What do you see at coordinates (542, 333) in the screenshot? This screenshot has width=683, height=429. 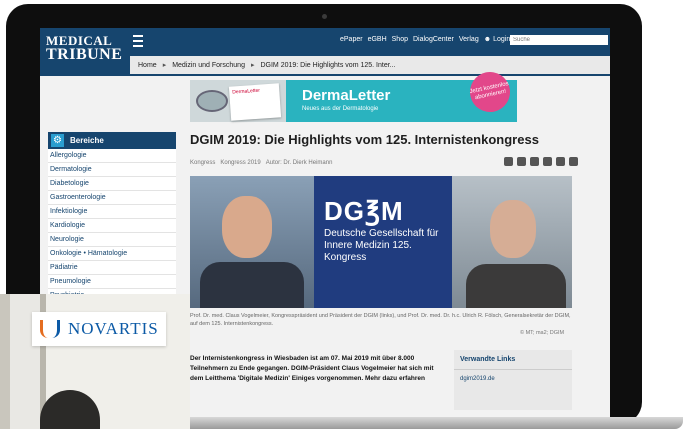 I see `image-credit: © MT; ma2; DGIM` at bounding box center [542, 333].